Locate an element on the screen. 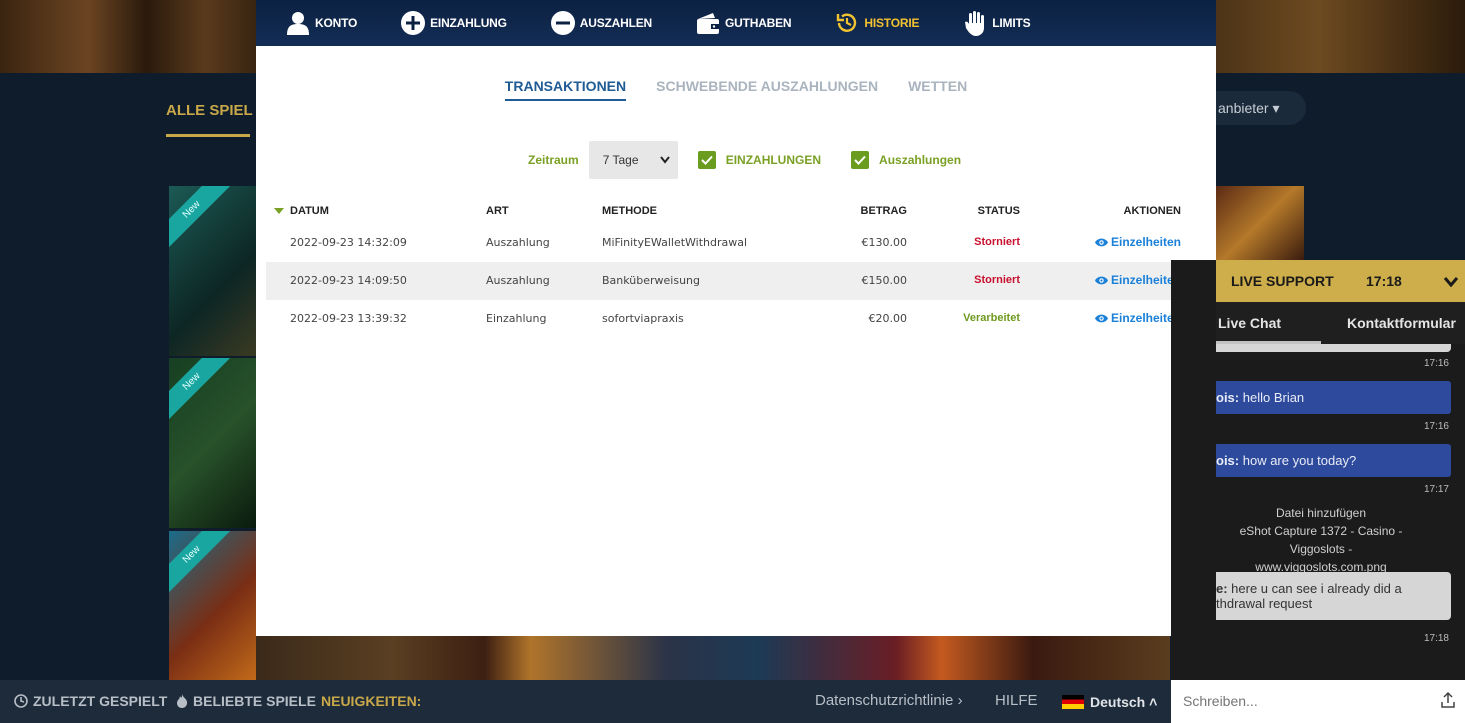 The width and height of the screenshot is (1465, 723). chevron-down-icon: ▾ is located at coordinates (1276, 108).